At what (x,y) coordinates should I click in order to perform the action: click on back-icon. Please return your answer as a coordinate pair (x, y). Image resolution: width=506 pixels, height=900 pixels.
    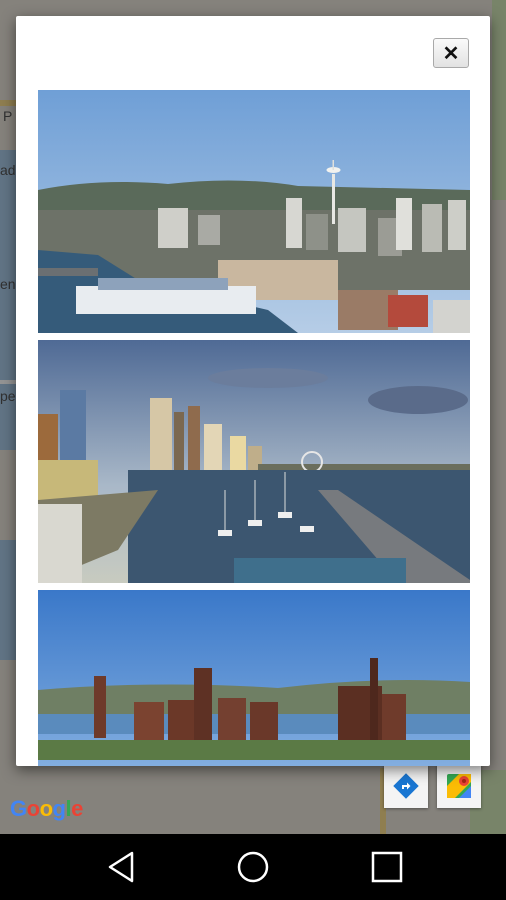
    Looking at the image, I should click on (121, 867).